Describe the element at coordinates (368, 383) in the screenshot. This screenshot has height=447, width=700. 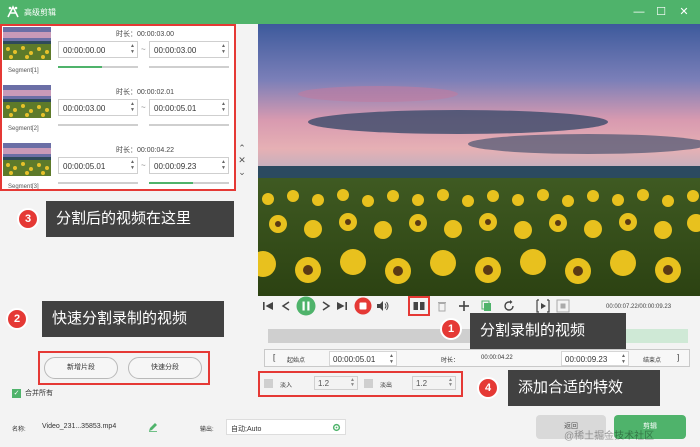
I see `fade-out-checkbox` at that location.